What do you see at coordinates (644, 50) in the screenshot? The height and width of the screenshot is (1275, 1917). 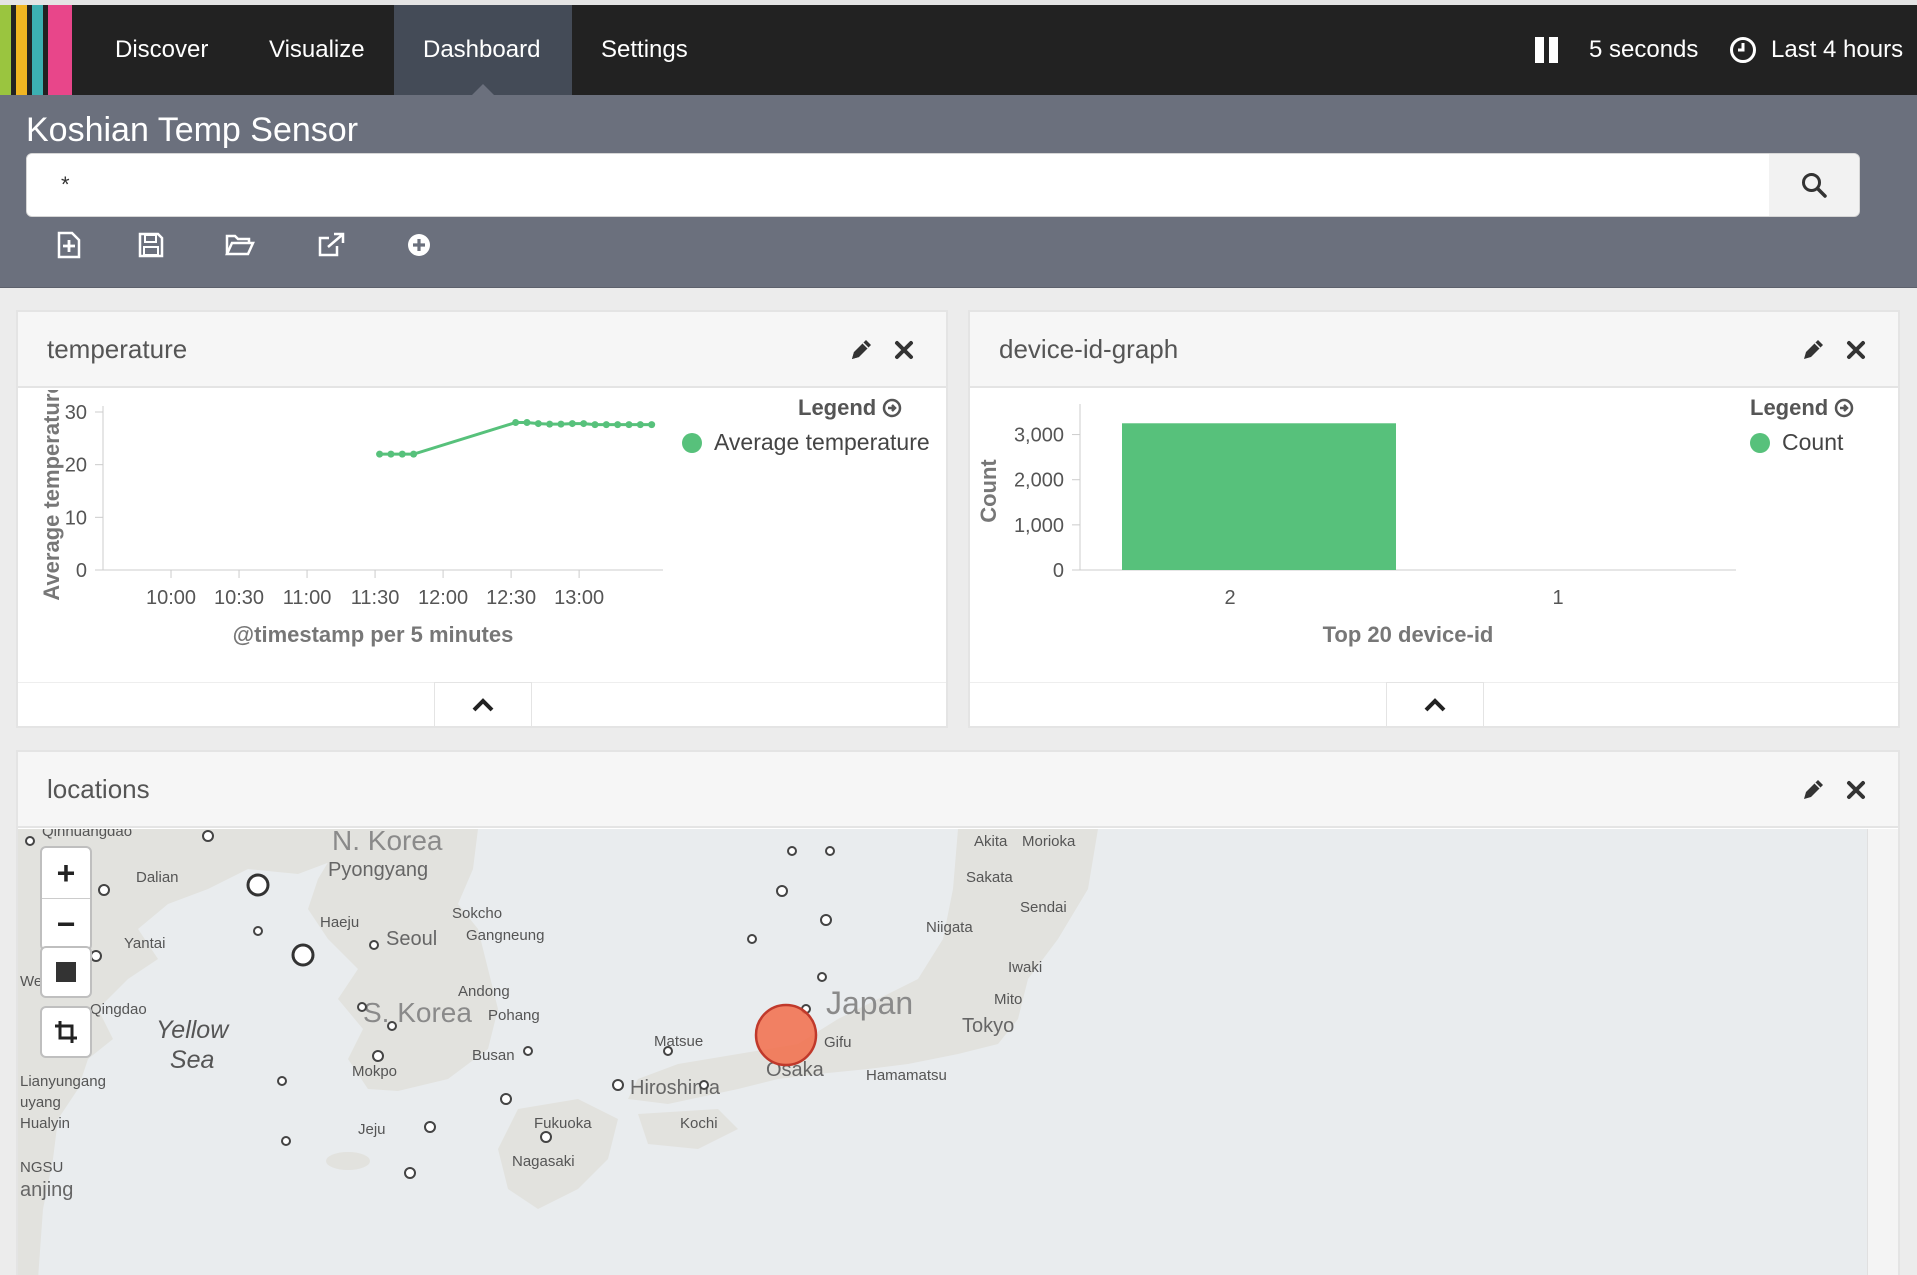 I see `tab-settings: Settings` at bounding box center [644, 50].